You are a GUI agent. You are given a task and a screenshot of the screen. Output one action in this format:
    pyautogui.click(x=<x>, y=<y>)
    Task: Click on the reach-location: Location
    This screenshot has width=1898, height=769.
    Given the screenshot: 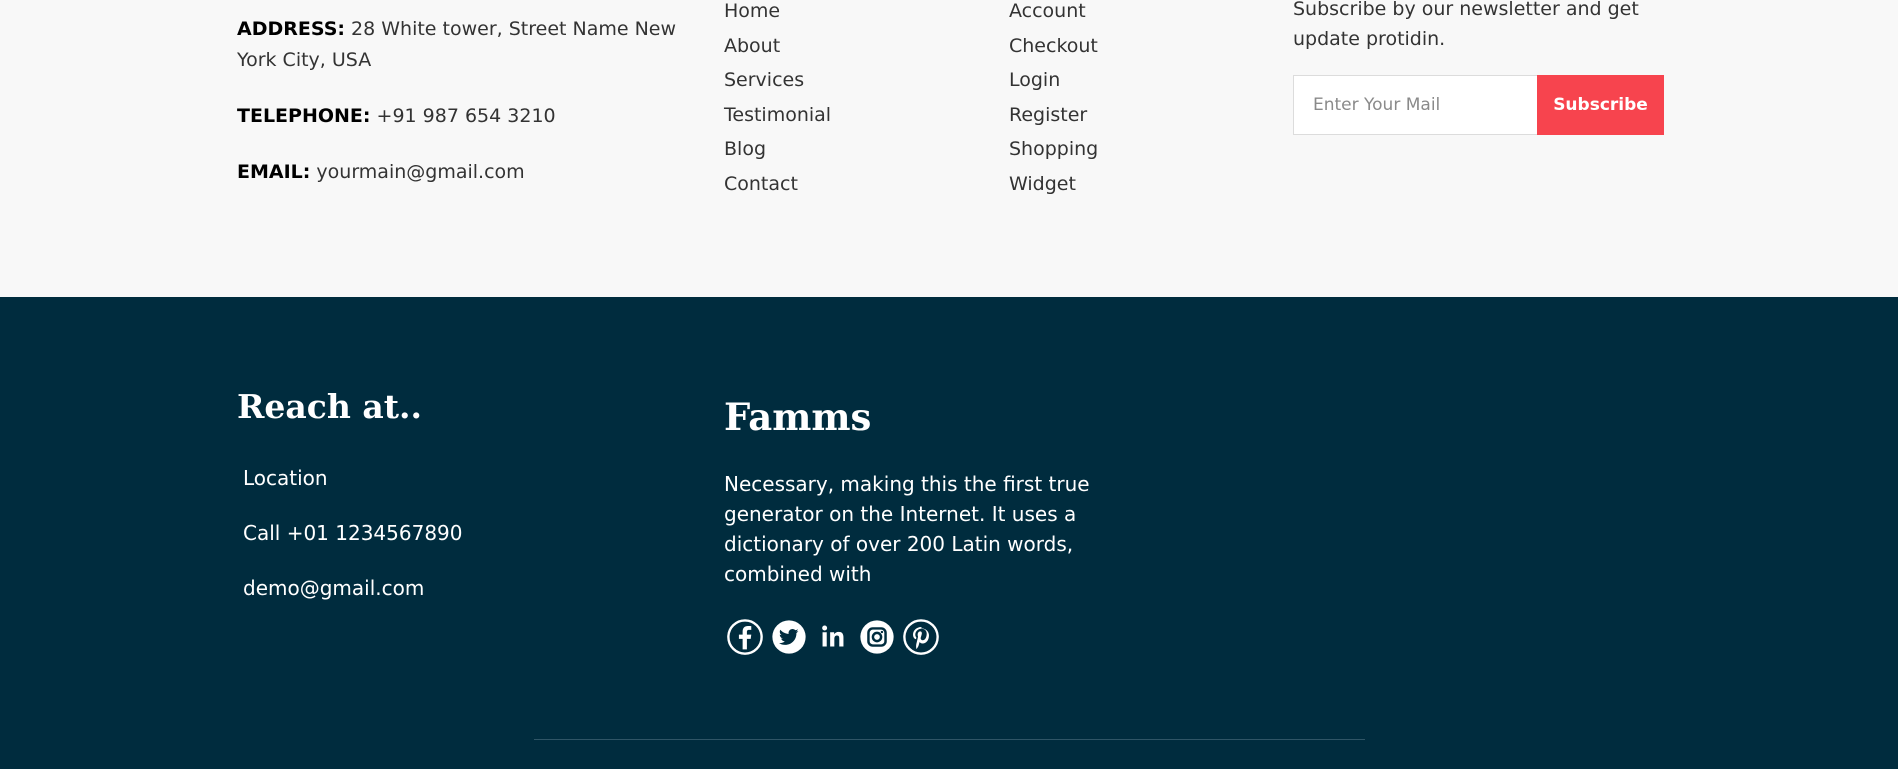 What is the action you would take?
    pyautogui.click(x=353, y=478)
    